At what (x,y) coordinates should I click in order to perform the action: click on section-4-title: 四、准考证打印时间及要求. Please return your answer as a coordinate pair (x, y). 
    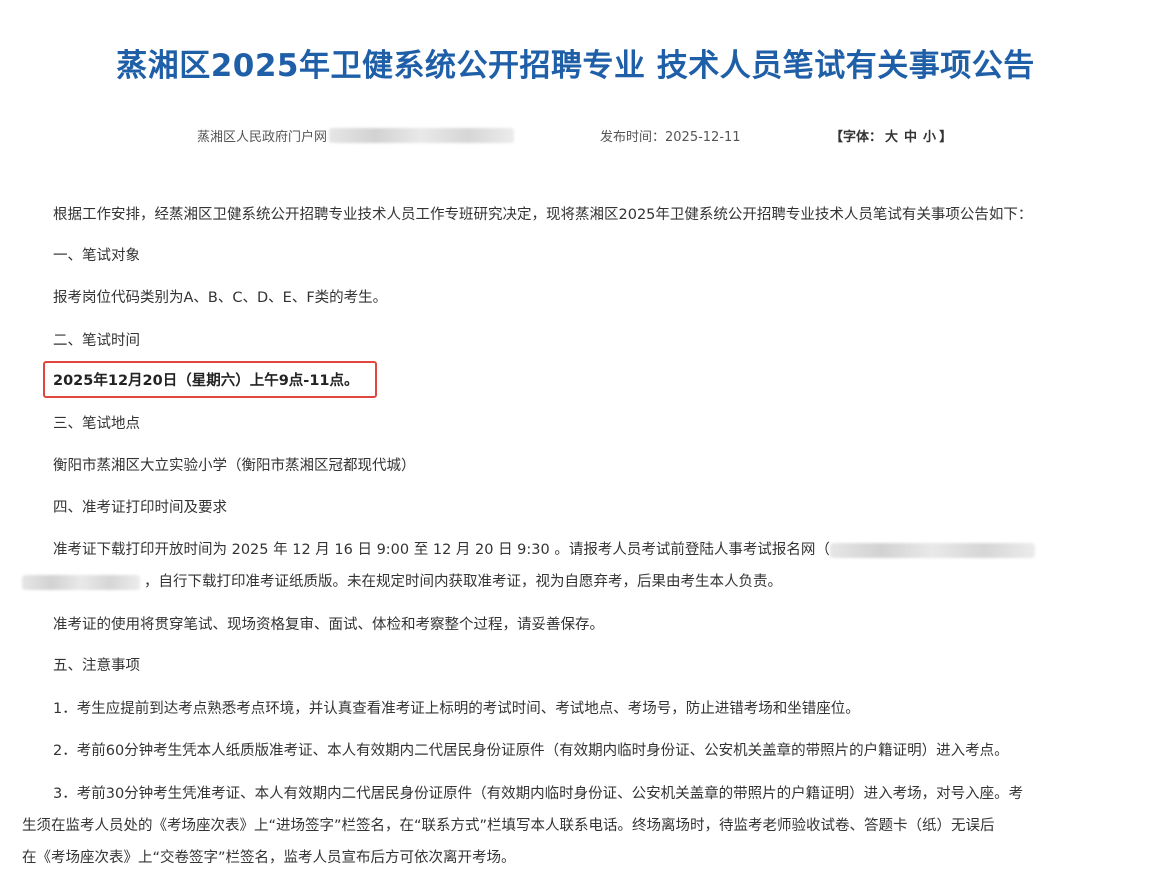
    Looking at the image, I should click on (140, 508).